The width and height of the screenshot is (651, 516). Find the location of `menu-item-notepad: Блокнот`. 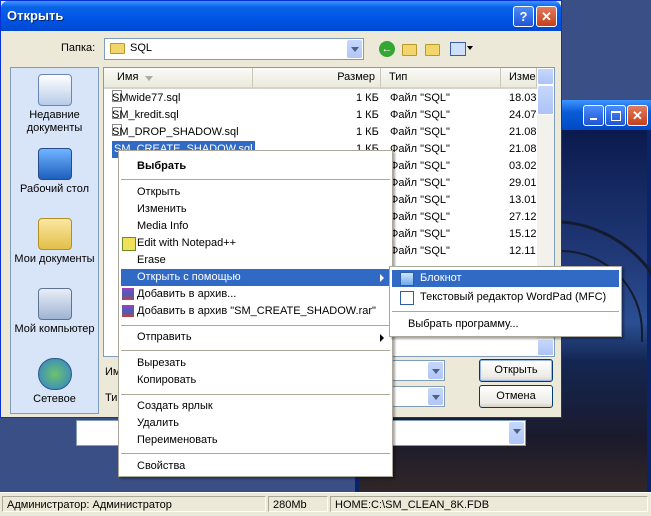

menu-item-notepad: Блокнот is located at coordinates (505, 278).